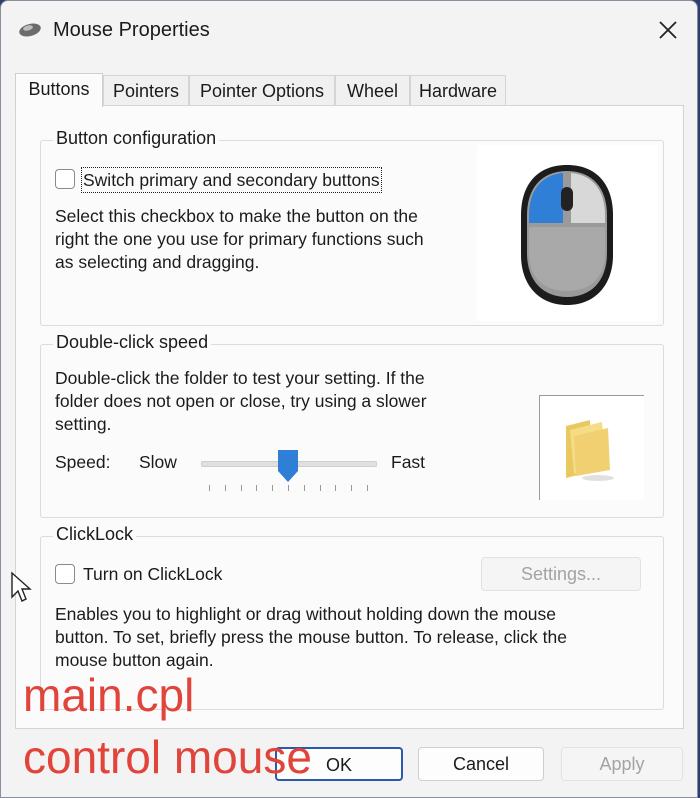 The width and height of the screenshot is (700, 798). Describe the element at coordinates (167, 757) in the screenshot. I see `overlay-caption-line2: control mouse` at that location.